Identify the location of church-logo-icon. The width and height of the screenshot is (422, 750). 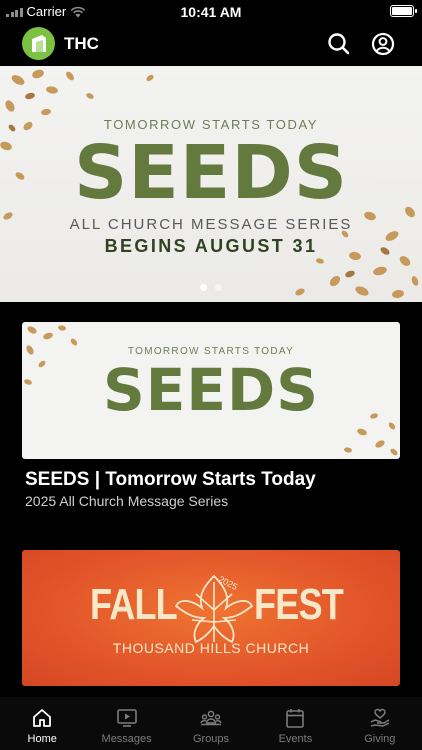
(39, 43).